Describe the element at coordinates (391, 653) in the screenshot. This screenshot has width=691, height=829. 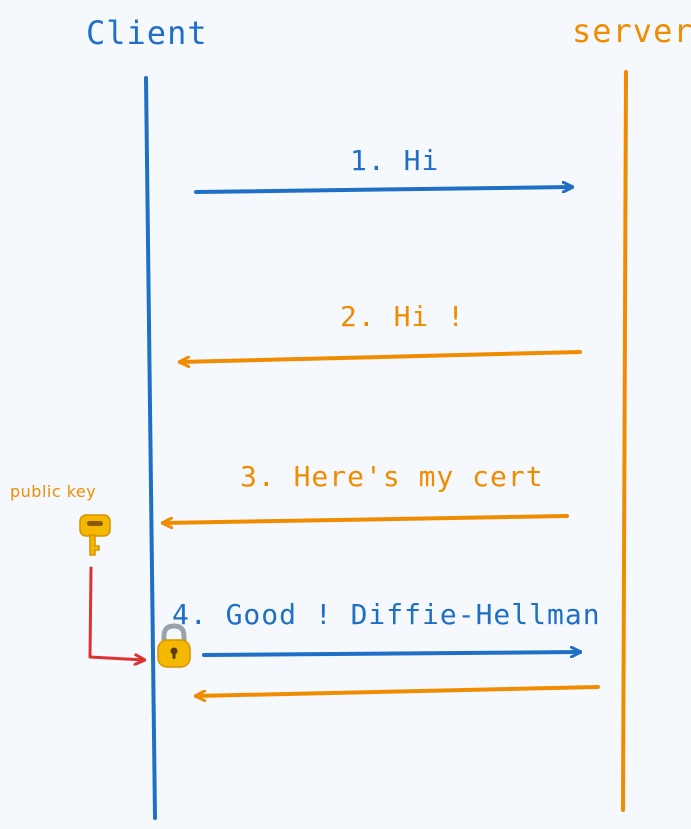
I see `message-4-arrow` at that location.